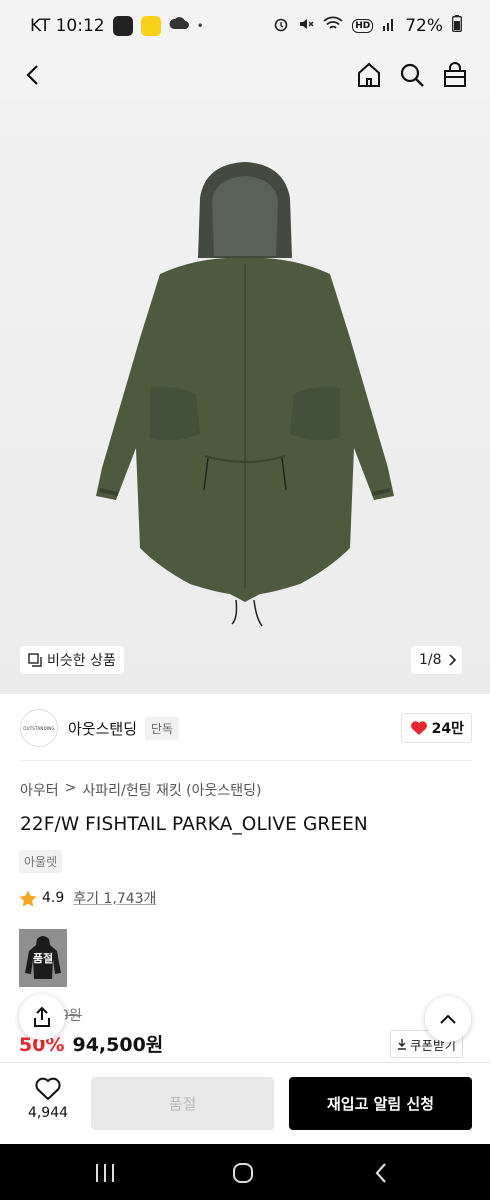  I want to click on wishlist-button: 4,944, so click(48, 1104).